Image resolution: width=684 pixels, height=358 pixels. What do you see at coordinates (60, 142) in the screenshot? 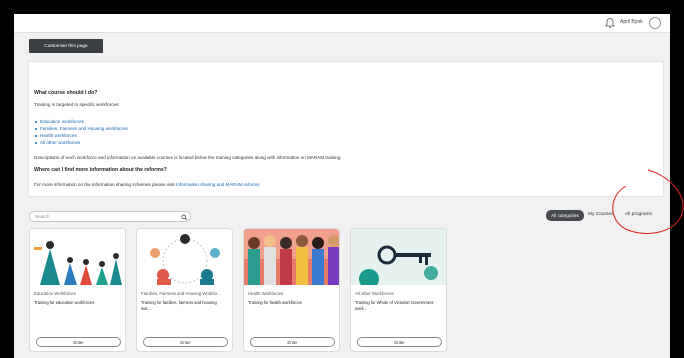
I see `link-all-other: All other workforces` at bounding box center [60, 142].